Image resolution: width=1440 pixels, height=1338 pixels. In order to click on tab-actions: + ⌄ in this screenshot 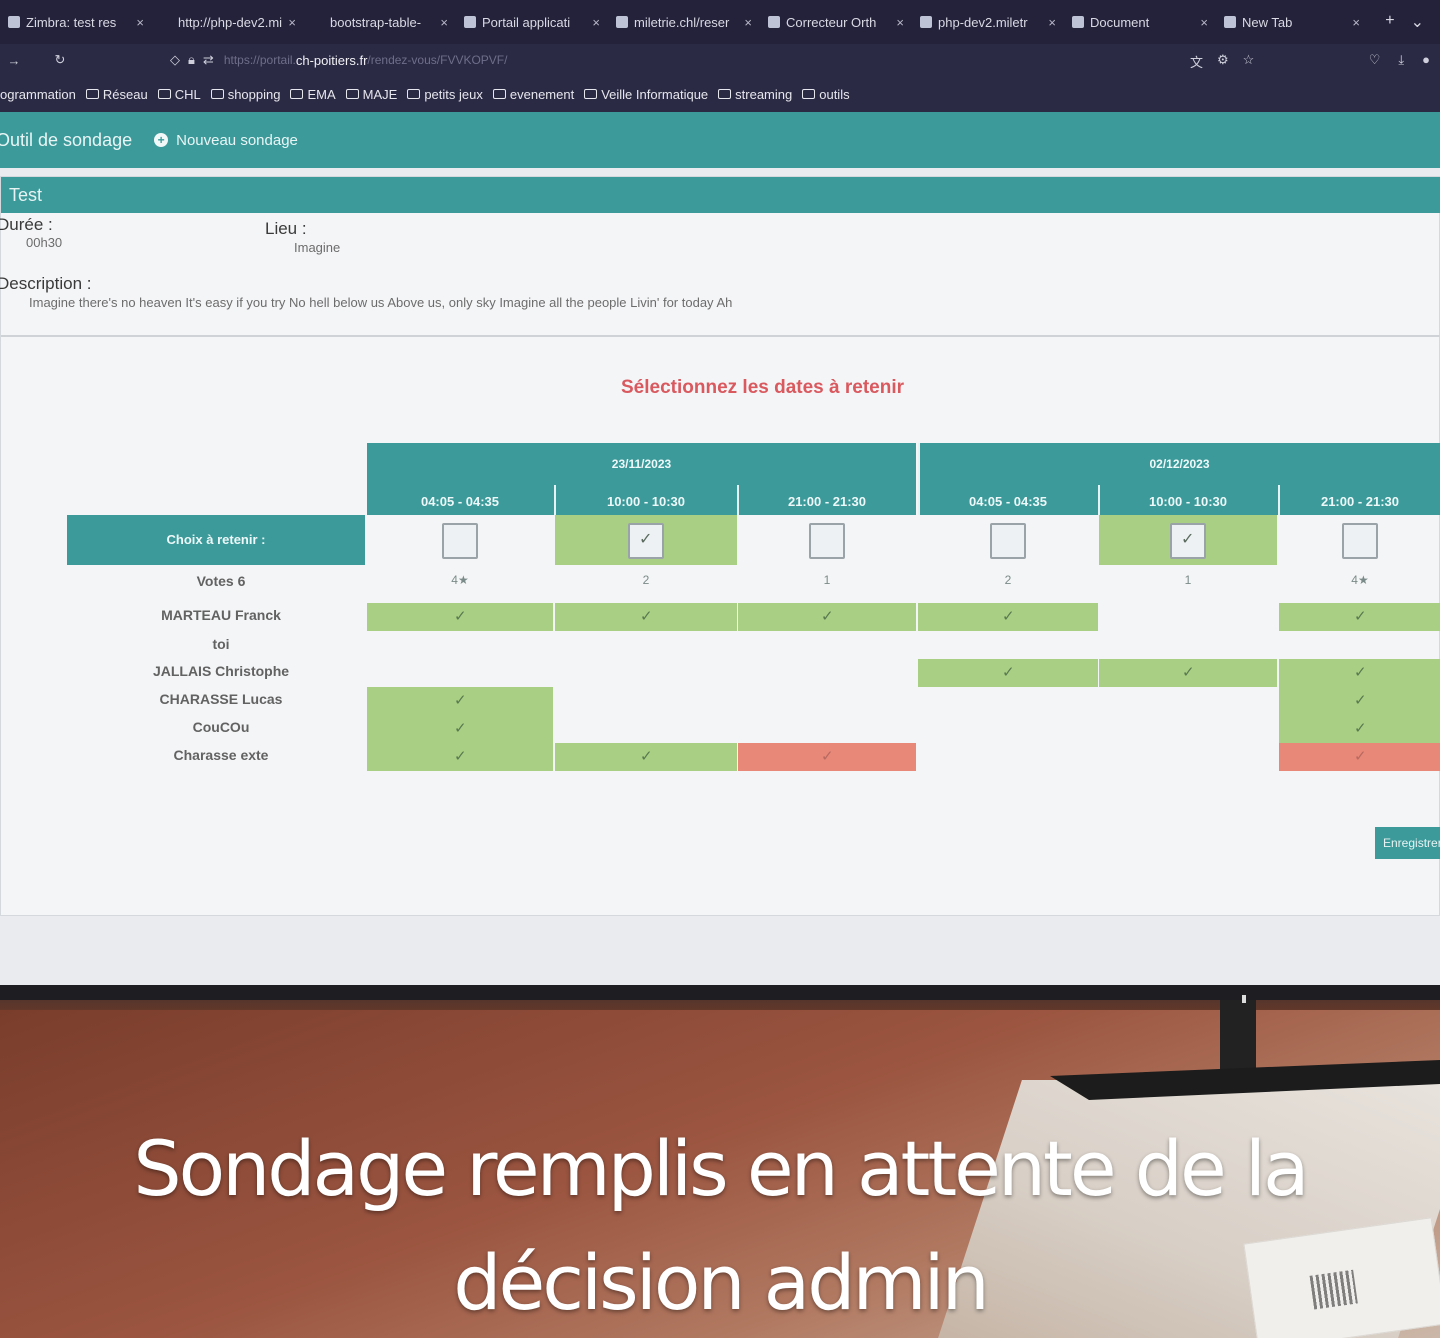, I will do `click(1412, 22)`.